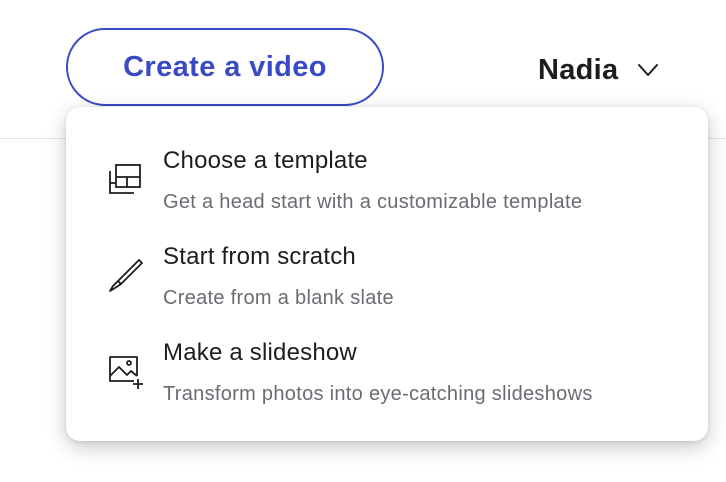  Describe the element at coordinates (126, 372) in the screenshot. I see `add-image-icon` at that location.